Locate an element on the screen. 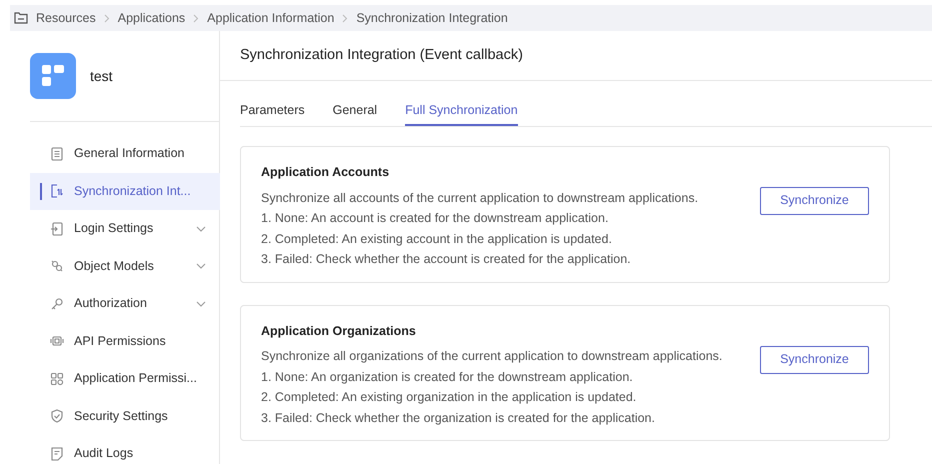 The image size is (932, 464). sidebar-item: General Information is located at coordinates (125, 153).